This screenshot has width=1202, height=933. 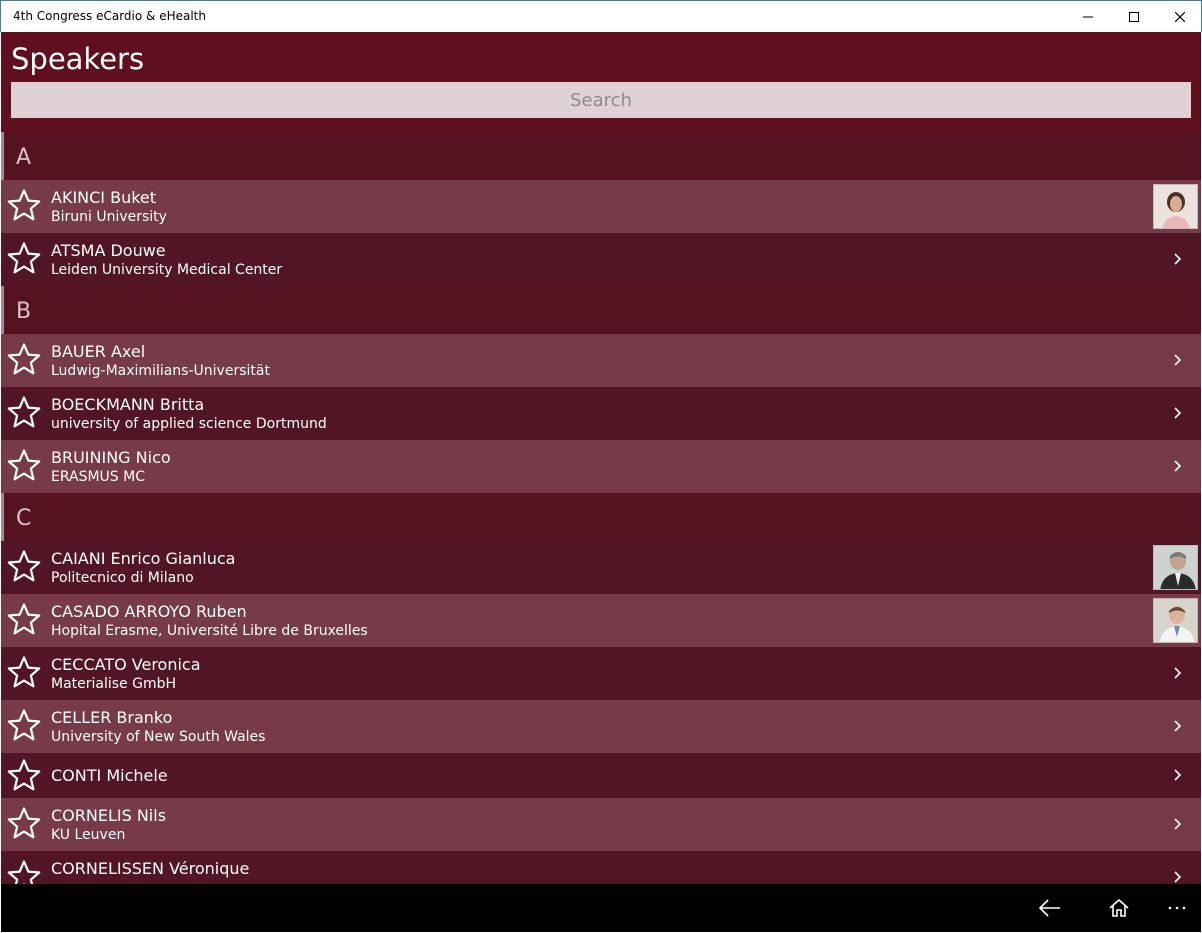 I want to click on close-icon, so click(x=1180, y=17).